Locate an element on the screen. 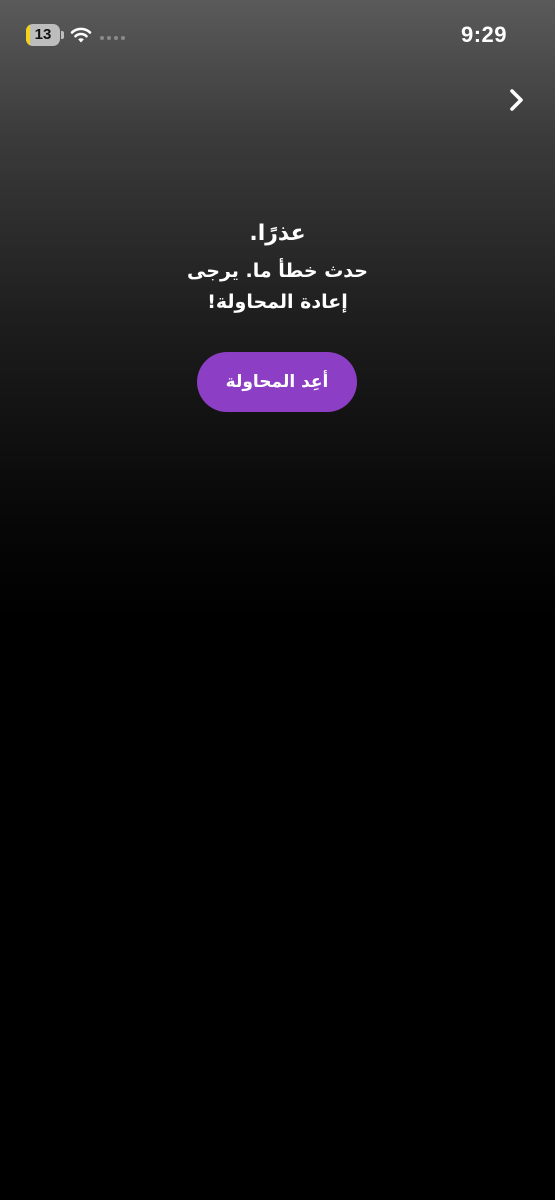  status-bar: 13 9:29 is located at coordinates (277, 35).